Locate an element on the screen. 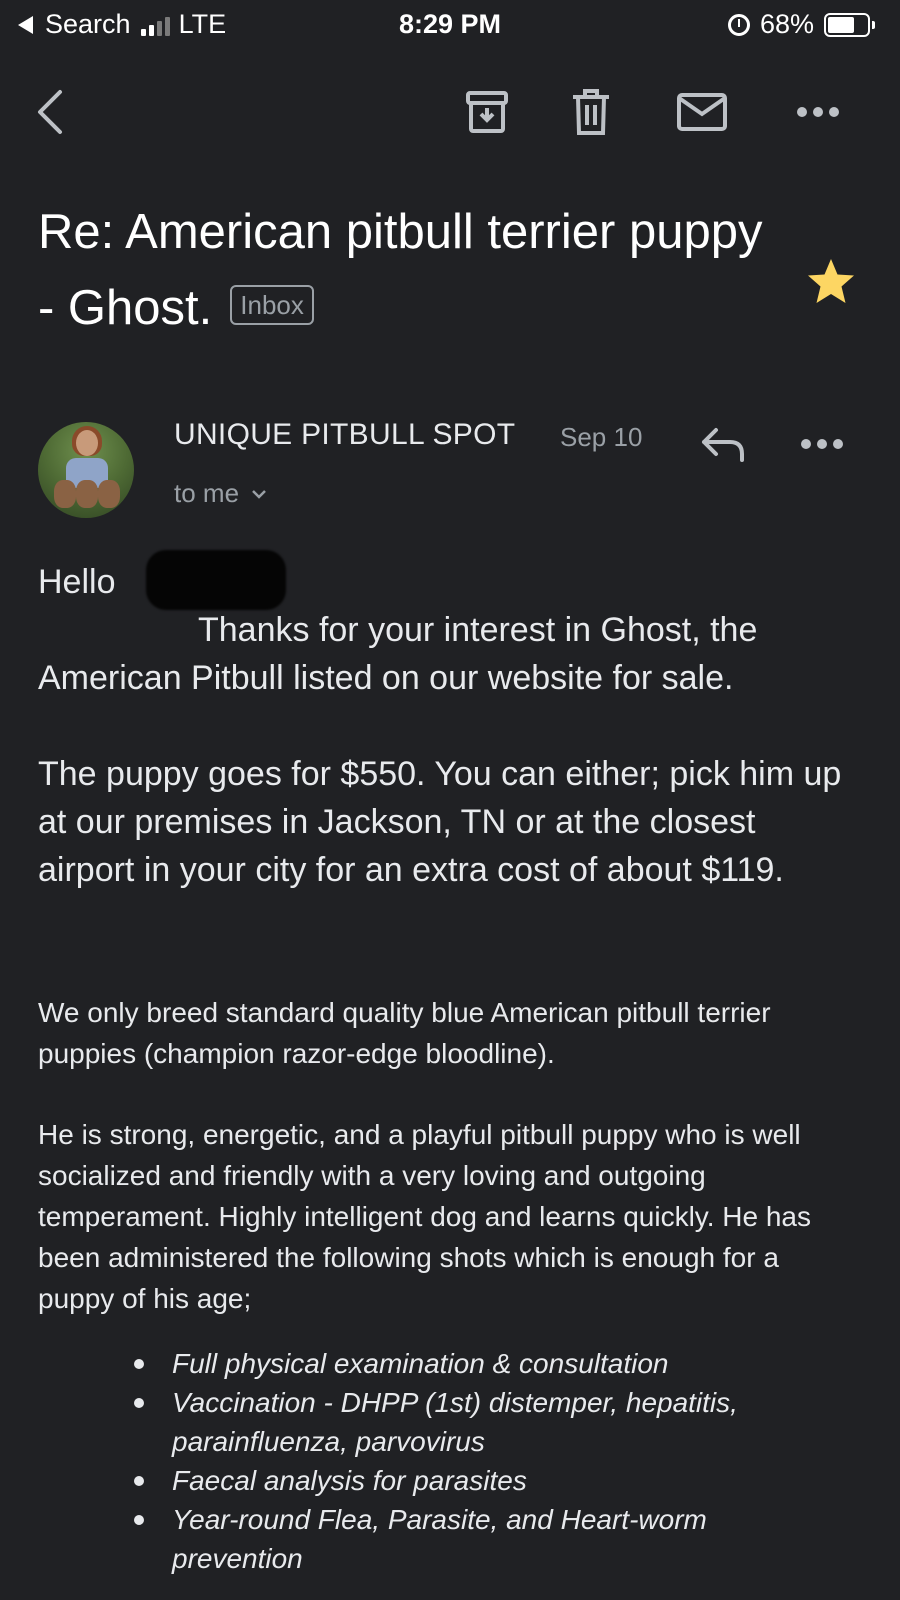 This screenshot has width=900, height=1600. message-more-icon is located at coordinates (822, 444).